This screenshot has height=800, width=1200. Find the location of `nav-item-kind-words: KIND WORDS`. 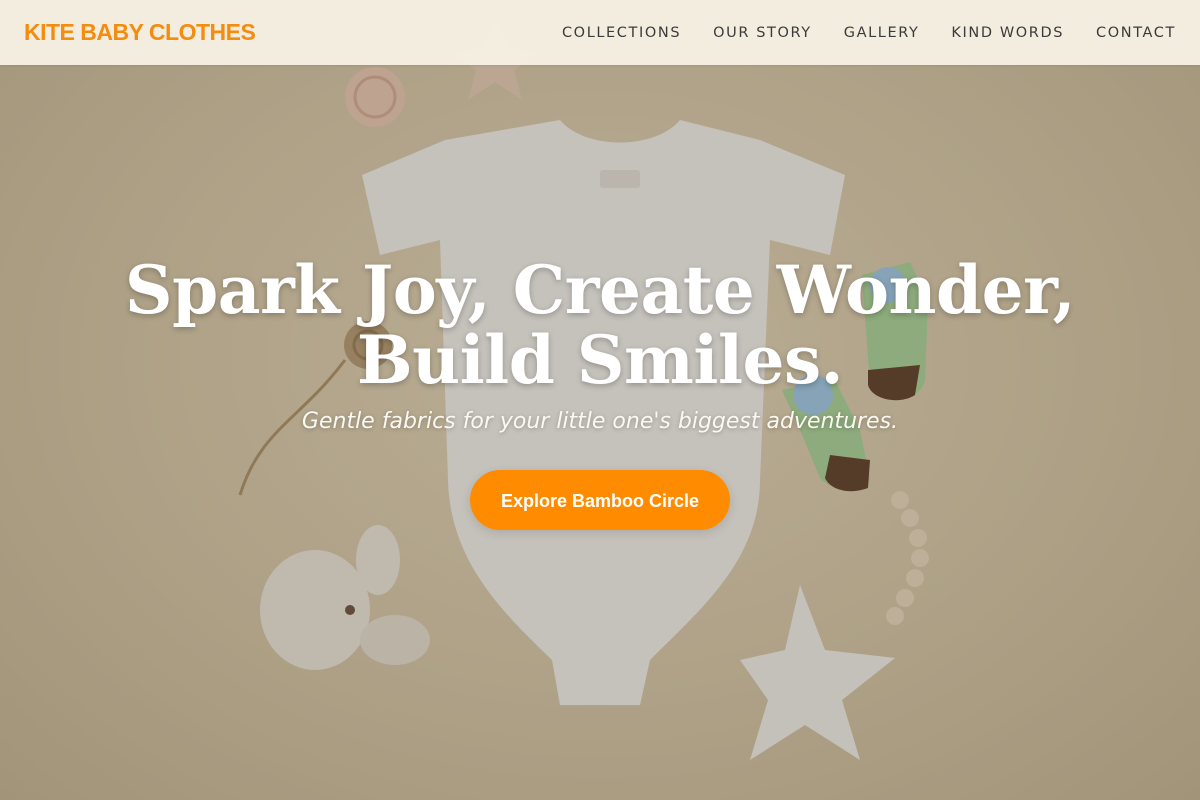

nav-item-kind-words: KIND WORDS is located at coordinates (1007, 33).